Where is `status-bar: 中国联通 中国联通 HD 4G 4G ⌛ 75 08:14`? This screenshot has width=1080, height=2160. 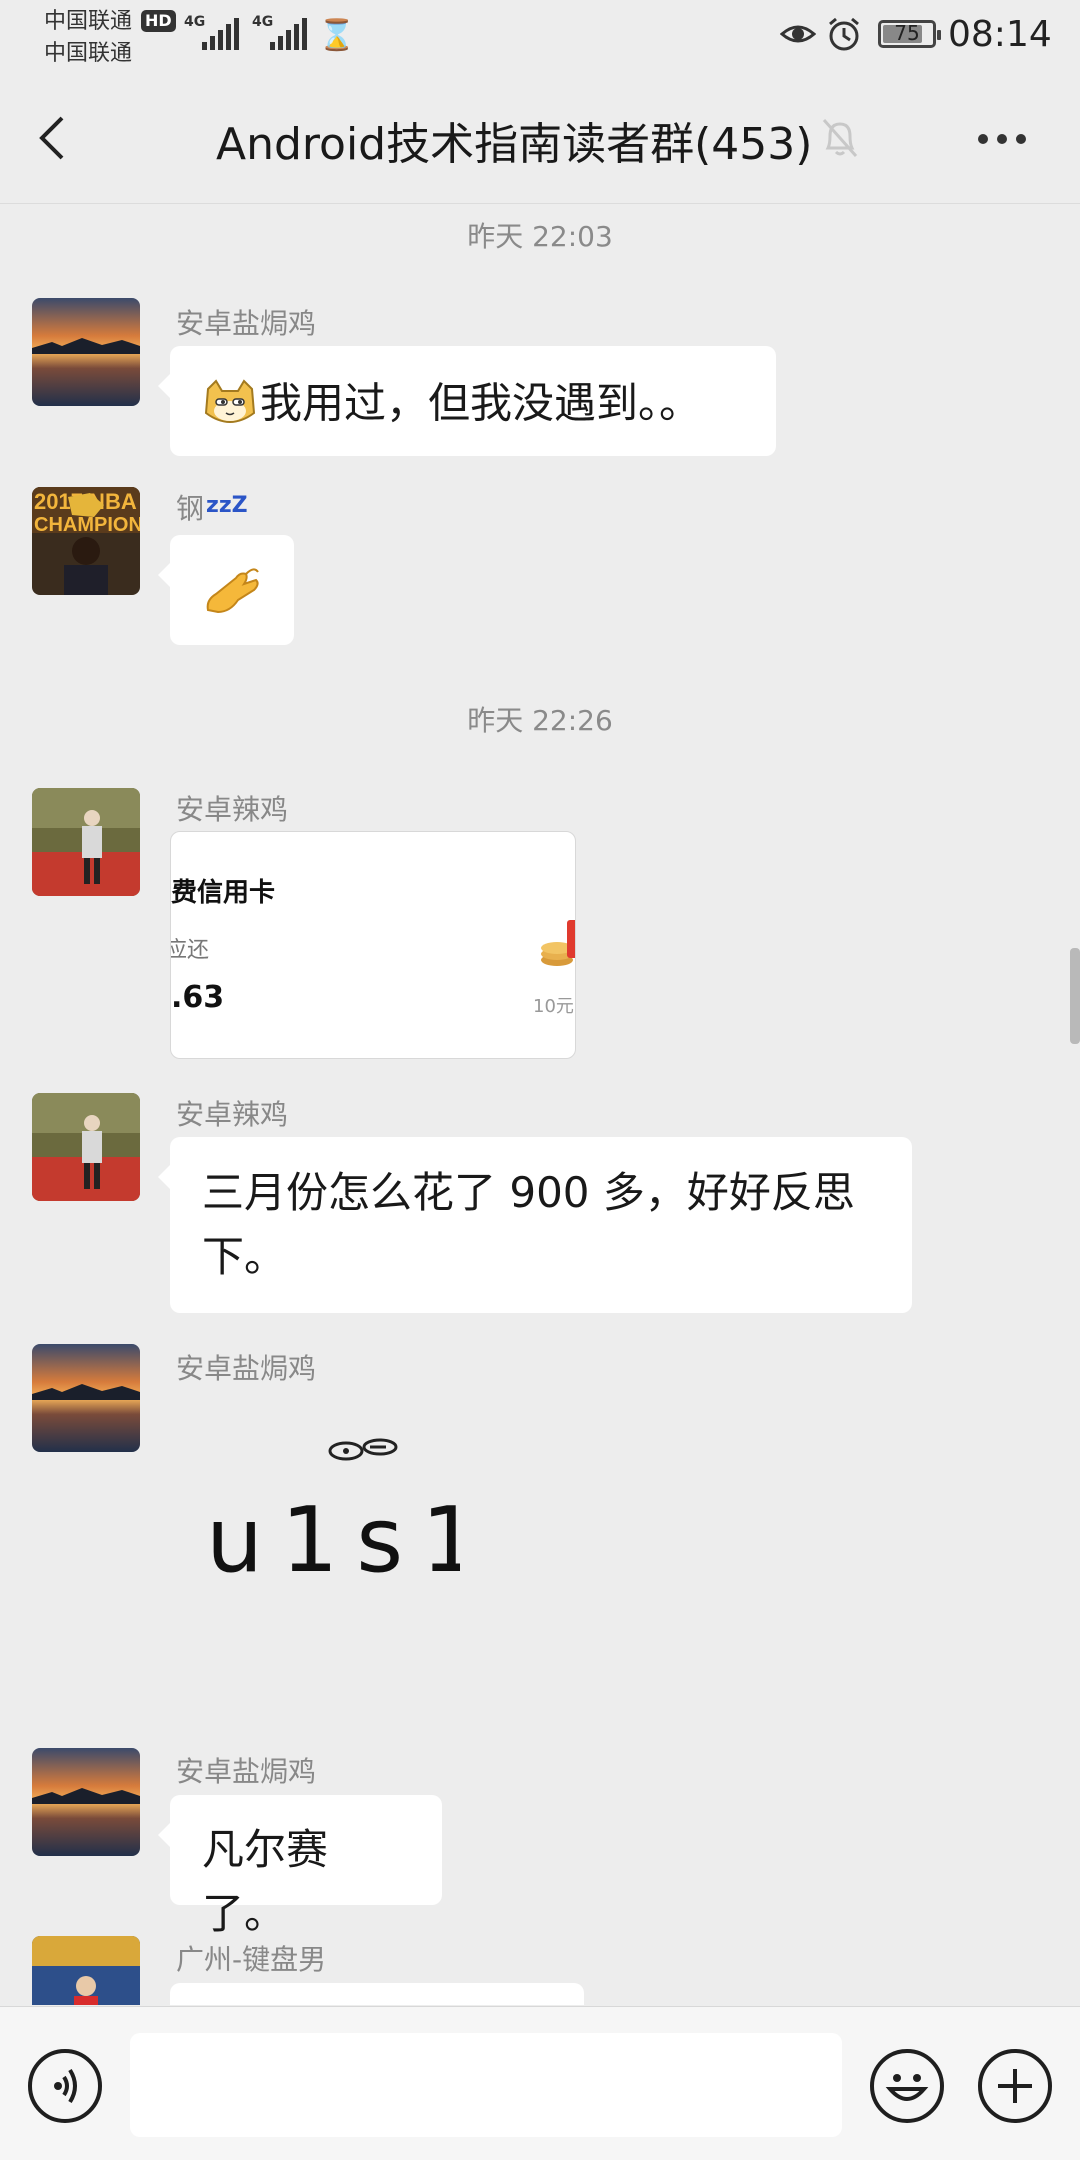
status-bar: 中国联通 中国联通 HD 4G 4G ⌛ 75 08:14 is located at coordinates (548, 37).